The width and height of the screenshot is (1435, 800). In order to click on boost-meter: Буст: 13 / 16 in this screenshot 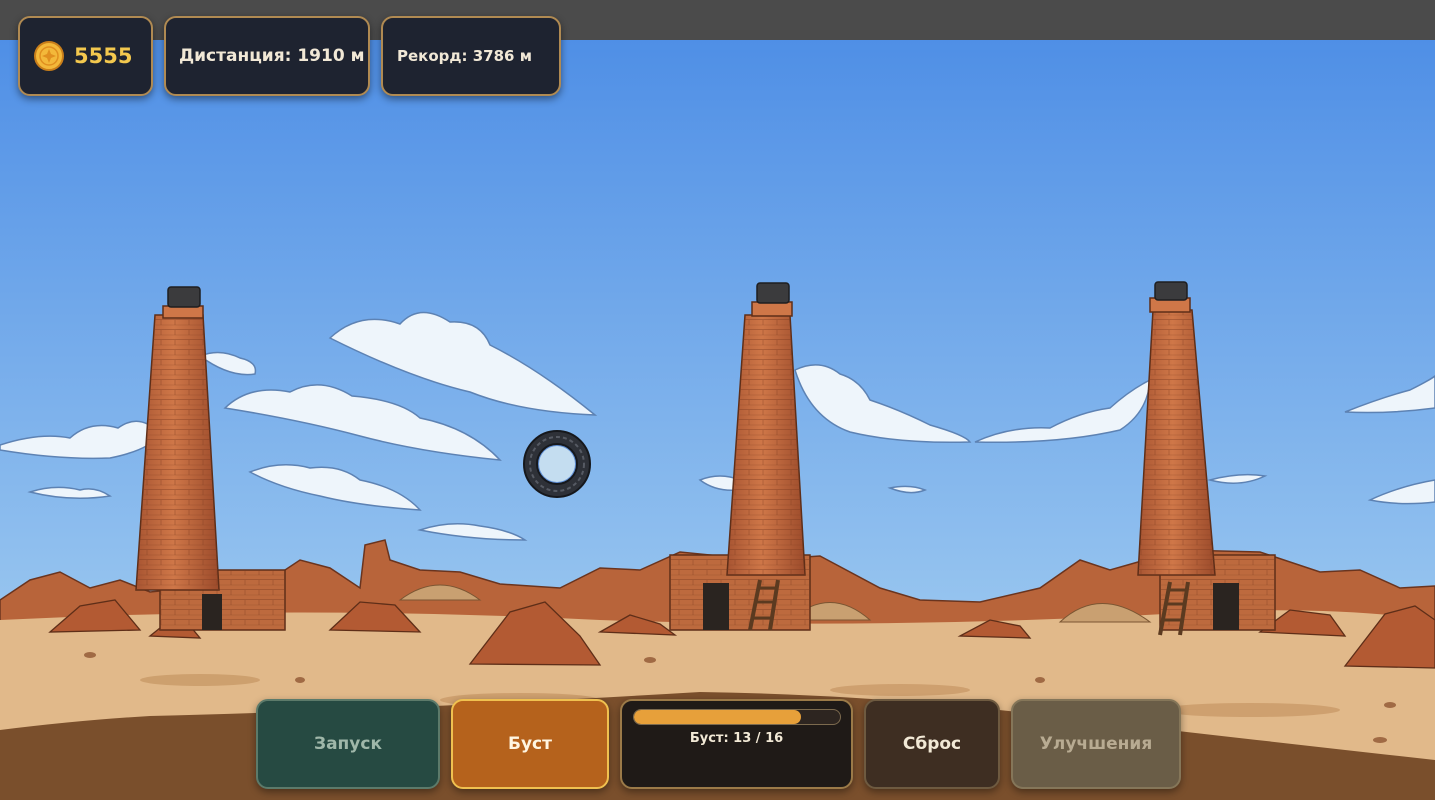, I will do `click(736, 744)`.